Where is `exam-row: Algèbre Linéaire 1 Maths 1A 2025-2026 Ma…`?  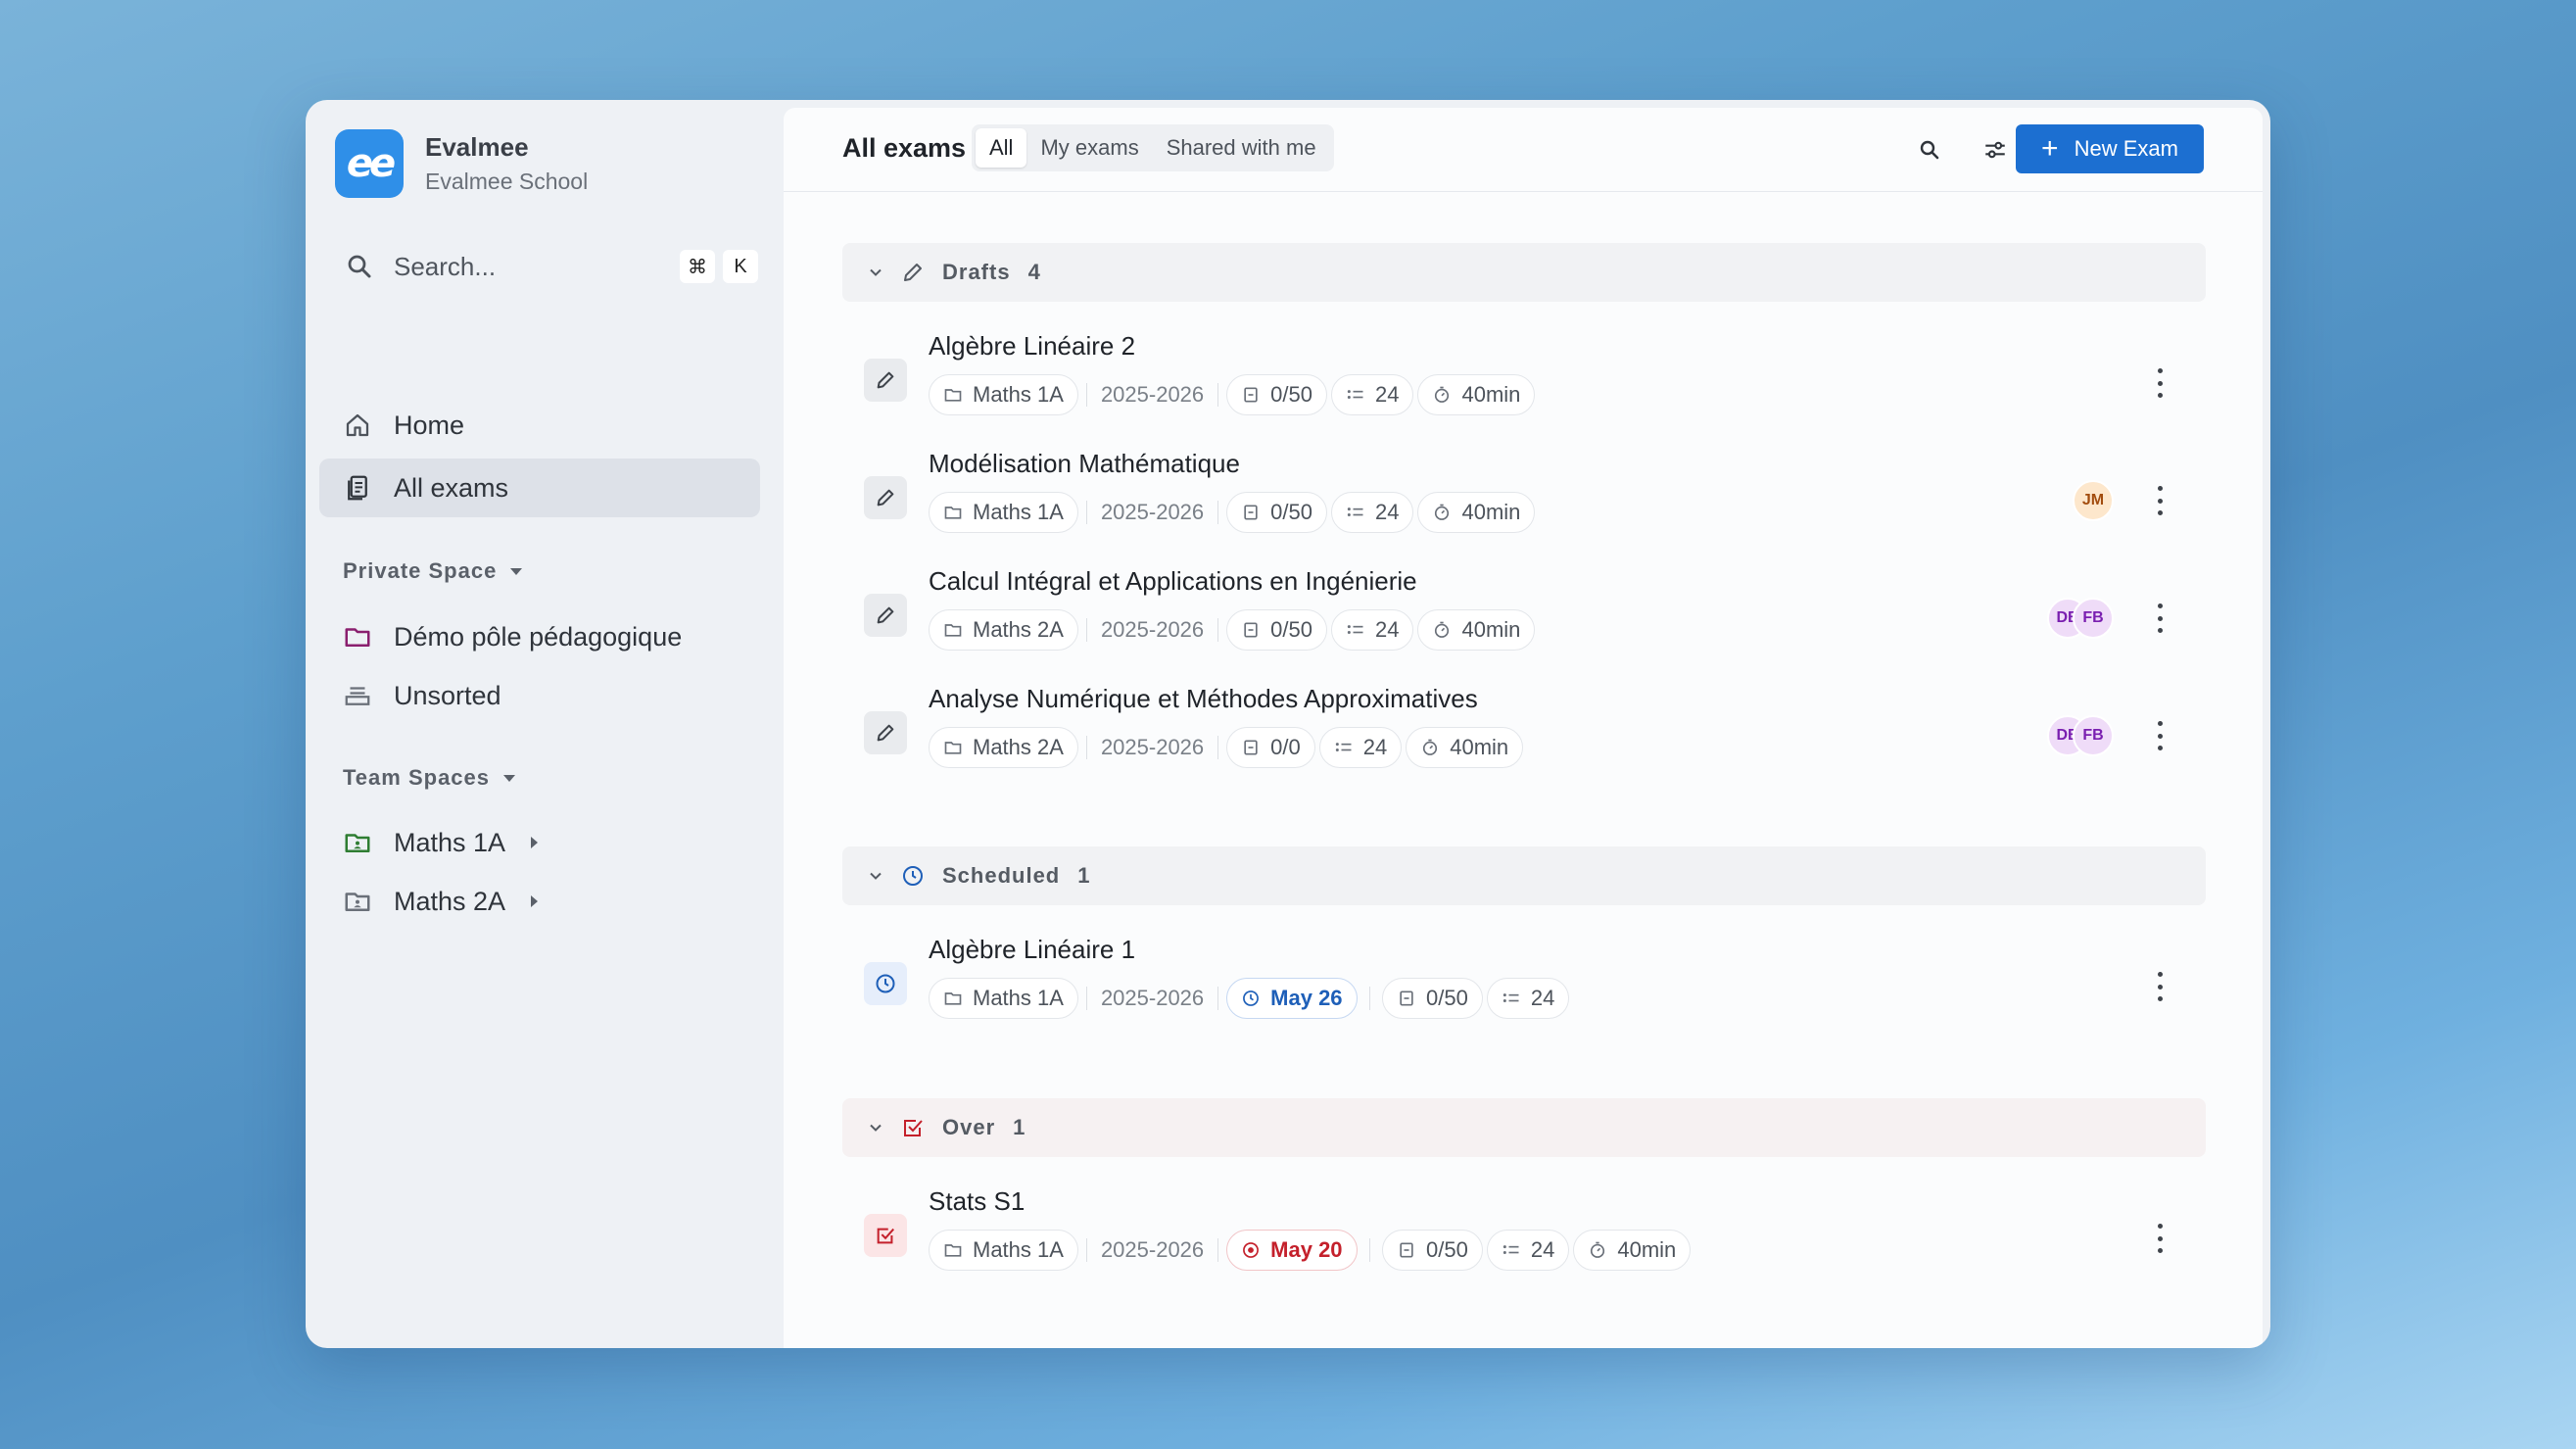
exam-row: Algèbre Linéaire 1 Maths 1A 2025-2026 Ma… is located at coordinates (1524, 988).